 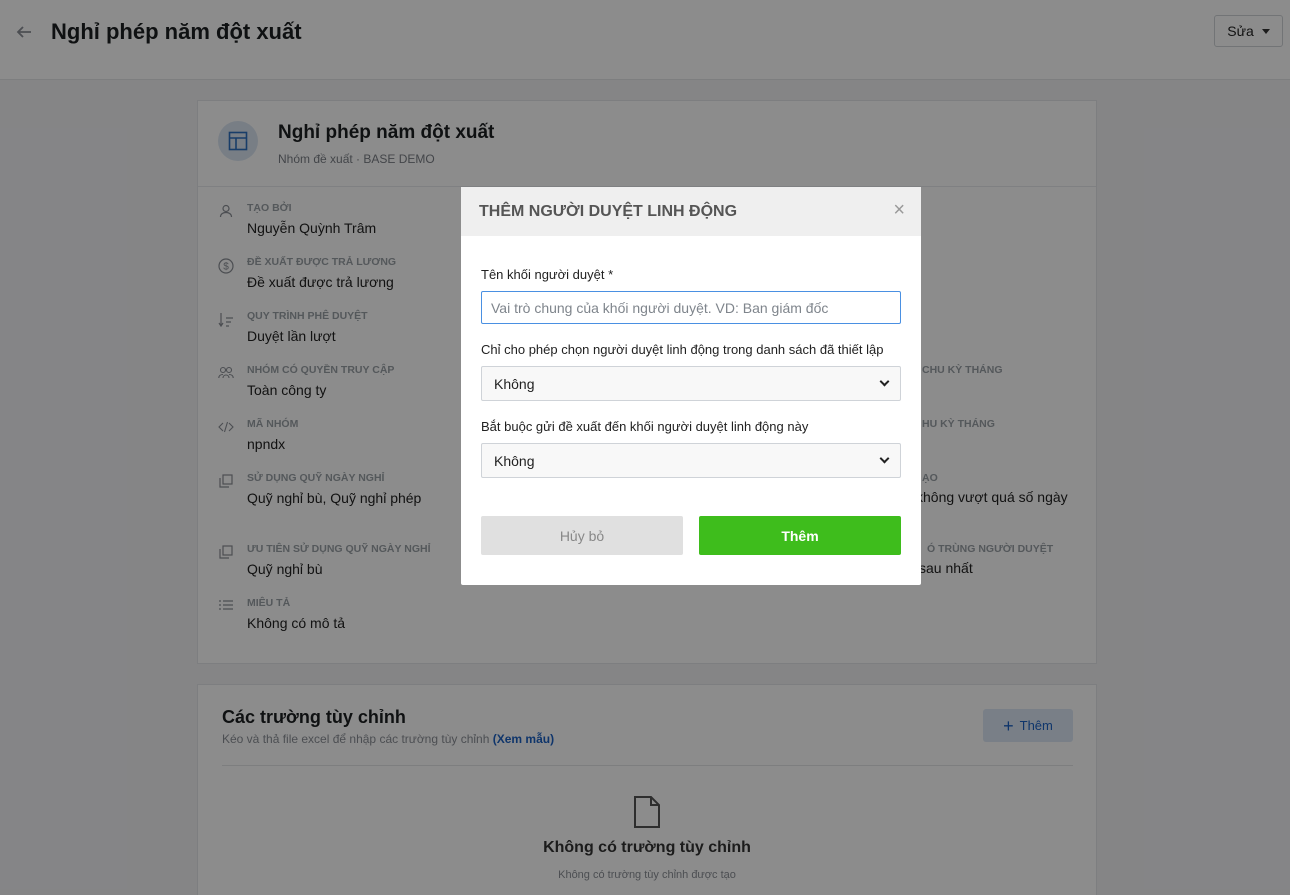 I want to click on restrict-list-select: Không, so click(x=691, y=383).